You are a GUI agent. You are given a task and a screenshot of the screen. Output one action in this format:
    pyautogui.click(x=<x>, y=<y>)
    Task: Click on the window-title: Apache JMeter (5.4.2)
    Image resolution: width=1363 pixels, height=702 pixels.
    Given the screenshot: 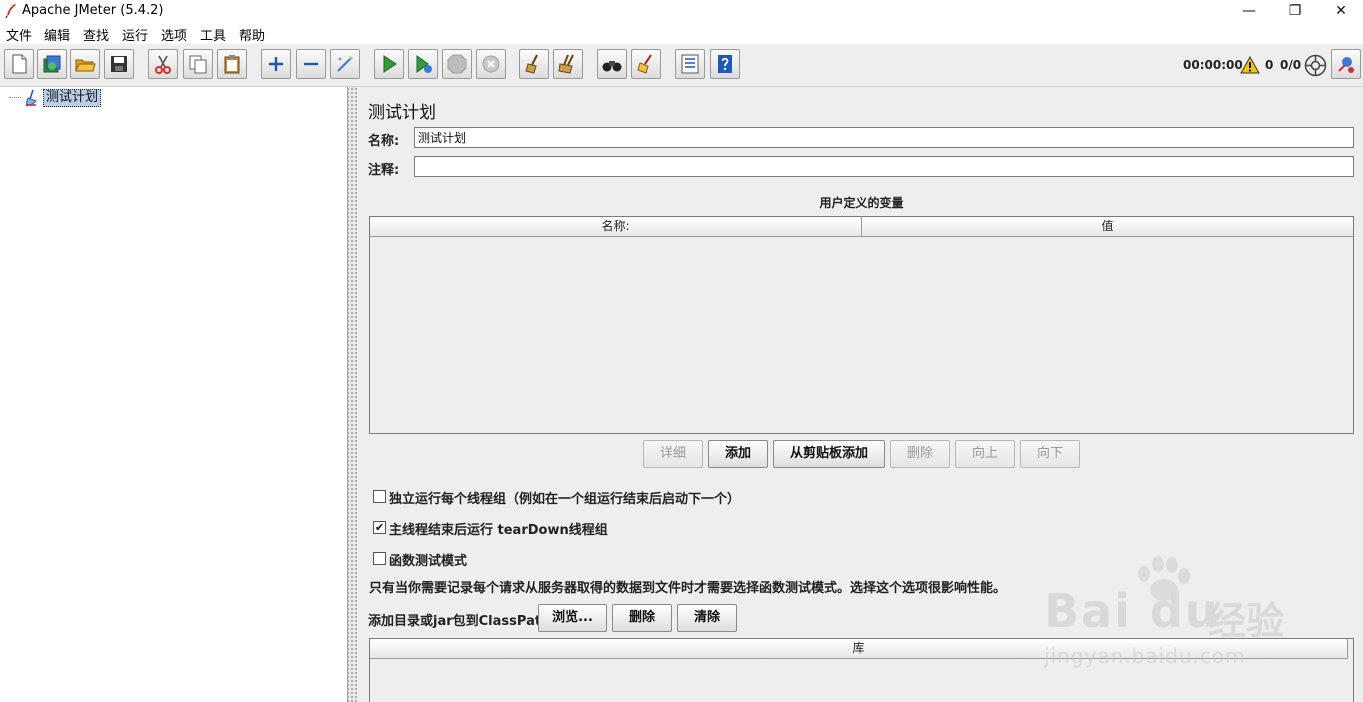 What is the action you would take?
    pyautogui.click(x=93, y=10)
    